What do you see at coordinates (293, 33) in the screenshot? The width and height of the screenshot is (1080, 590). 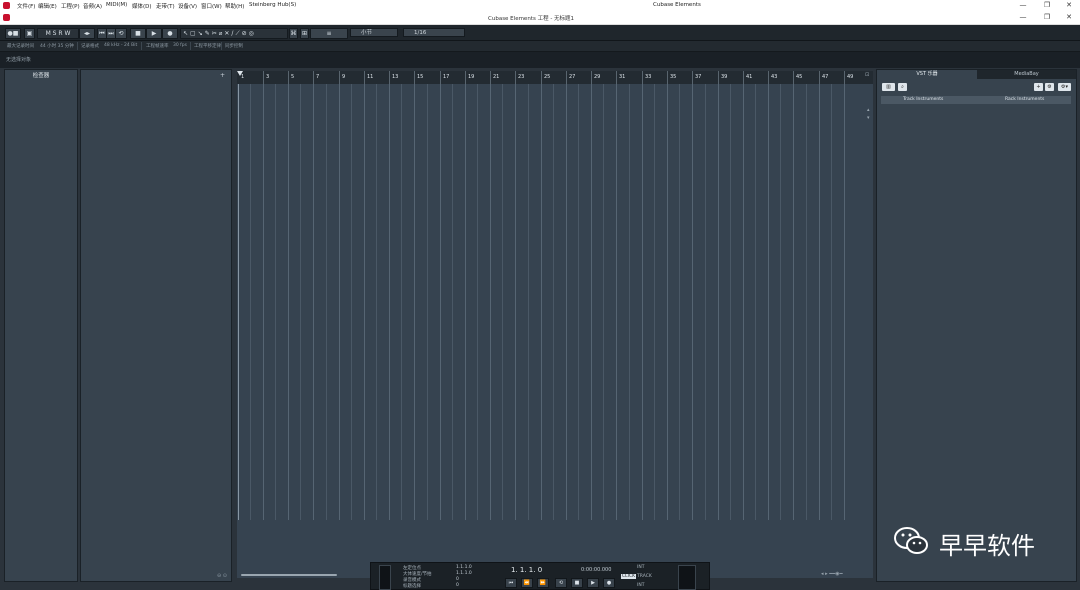 I see `snap-toggle-button: ⌘` at bounding box center [293, 33].